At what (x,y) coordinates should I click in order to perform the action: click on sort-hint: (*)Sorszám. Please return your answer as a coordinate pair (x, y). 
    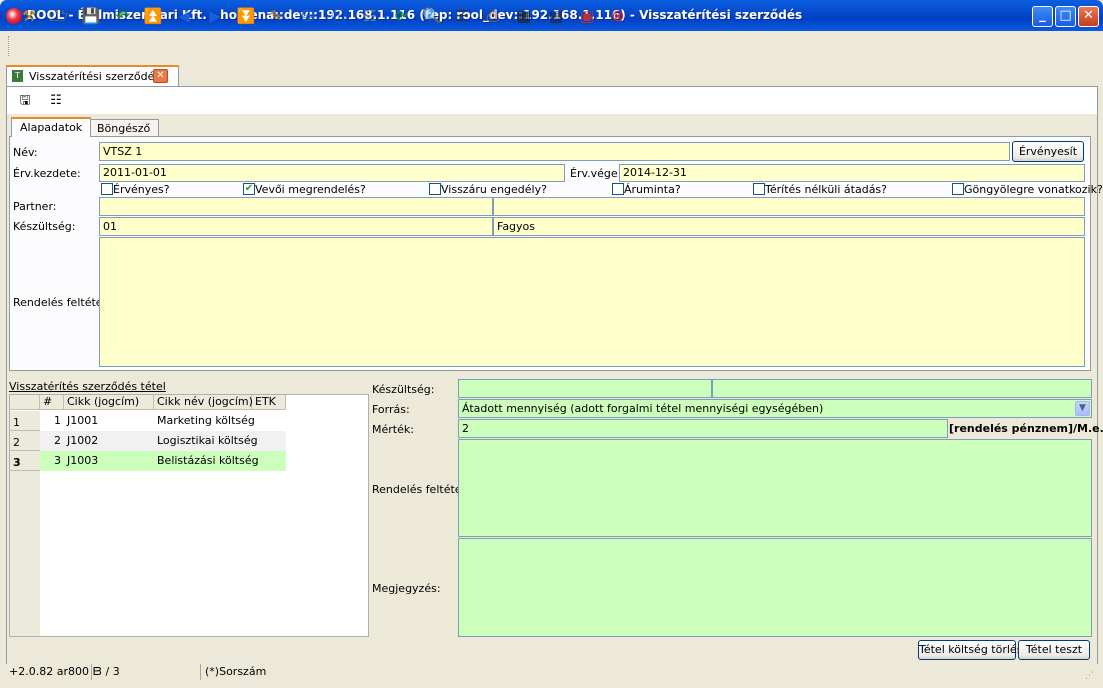
    Looking at the image, I should click on (236, 671).